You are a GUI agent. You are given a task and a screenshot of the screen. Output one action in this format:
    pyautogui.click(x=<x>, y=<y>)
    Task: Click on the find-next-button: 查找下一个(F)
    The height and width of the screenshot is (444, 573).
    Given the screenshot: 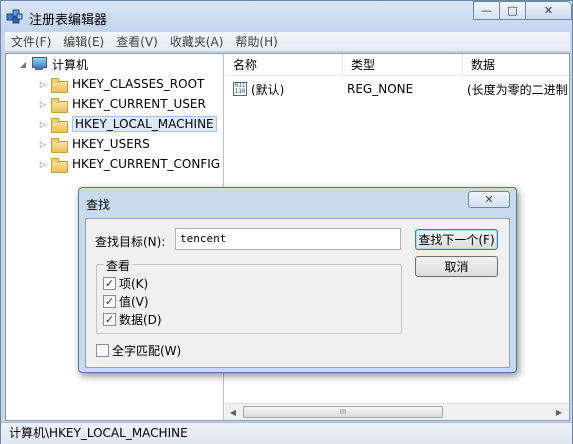 What is the action you would take?
    pyautogui.click(x=456, y=239)
    